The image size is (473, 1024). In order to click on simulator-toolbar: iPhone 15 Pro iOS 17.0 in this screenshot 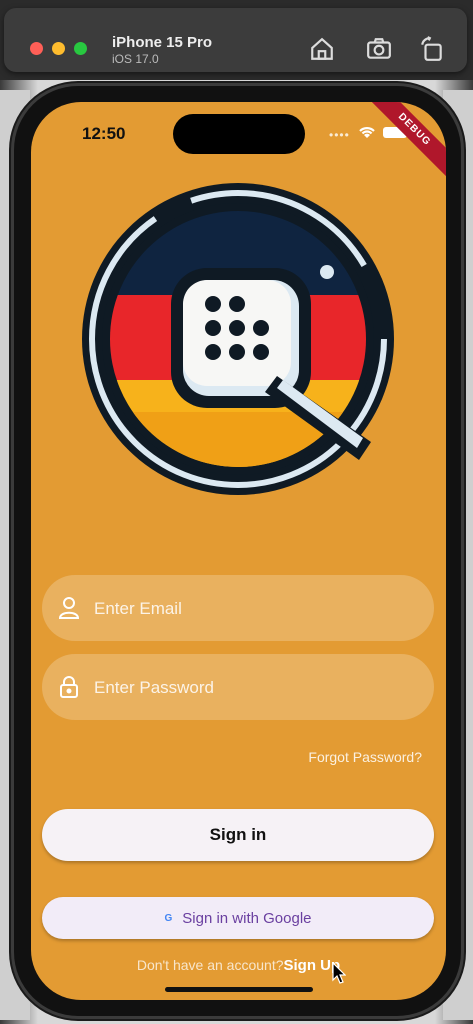, I will do `click(235, 40)`.